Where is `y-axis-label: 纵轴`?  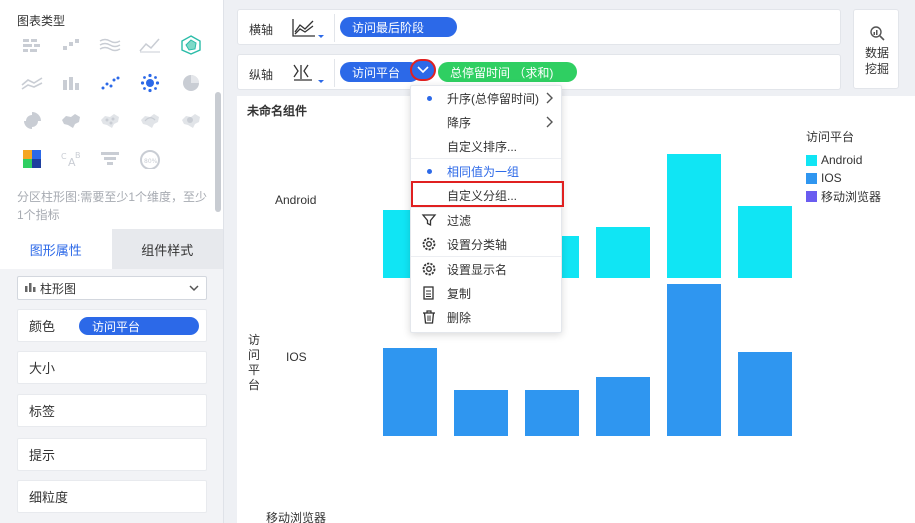
y-axis-label: 纵轴 is located at coordinates (261, 75).